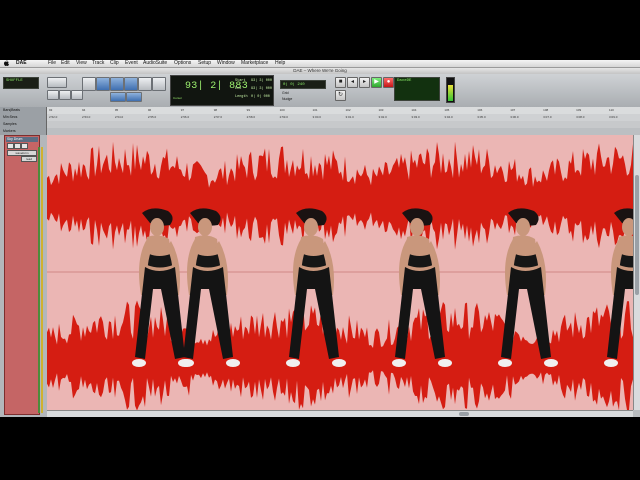  Describe the element at coordinates (579, 110) in the screenshot. I see `bar-tick: 109` at that location.